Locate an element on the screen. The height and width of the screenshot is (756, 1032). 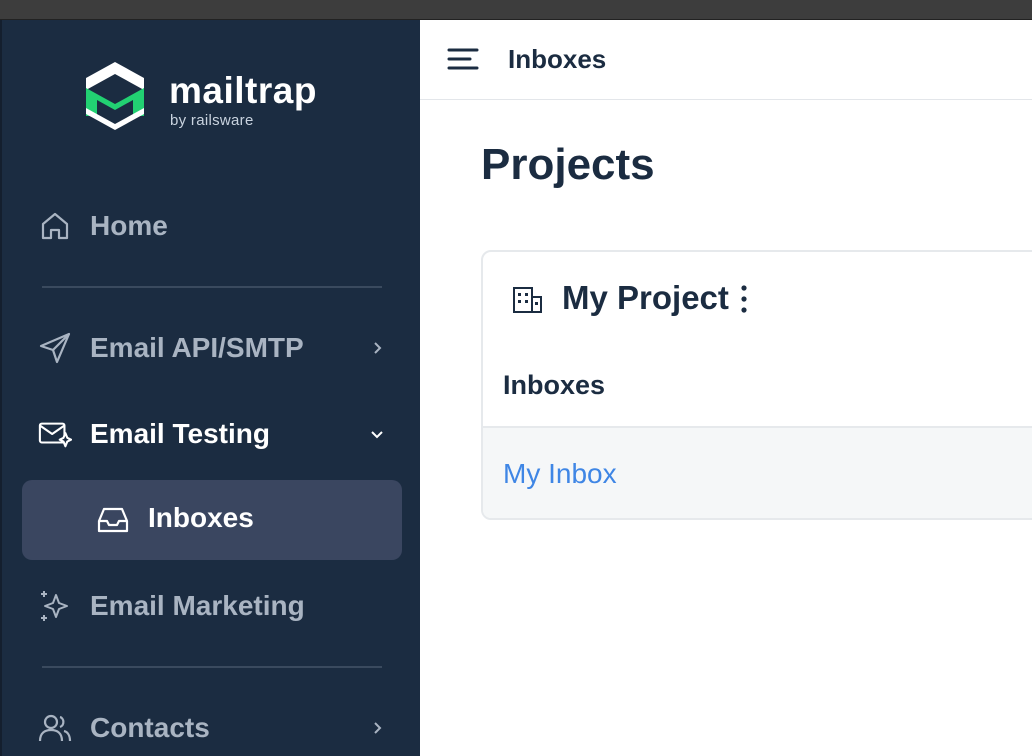
more-options-icon is located at coordinates (744, 299).